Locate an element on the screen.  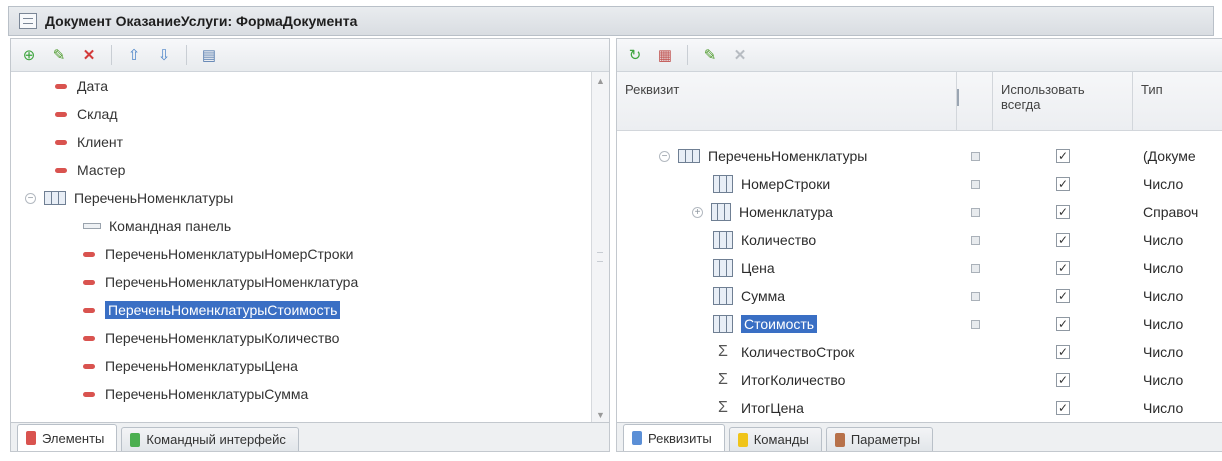
add-icon: ⊕ is located at coordinates (29, 55).